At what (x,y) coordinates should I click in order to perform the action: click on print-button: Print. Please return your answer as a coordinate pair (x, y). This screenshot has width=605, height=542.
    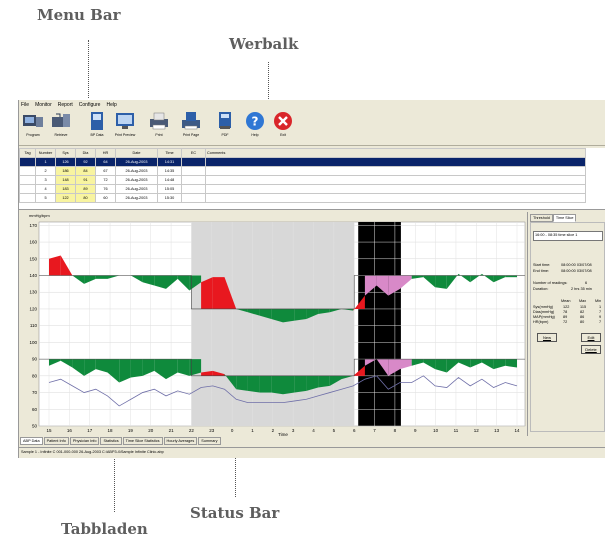
    Looking at the image, I should click on (159, 127).